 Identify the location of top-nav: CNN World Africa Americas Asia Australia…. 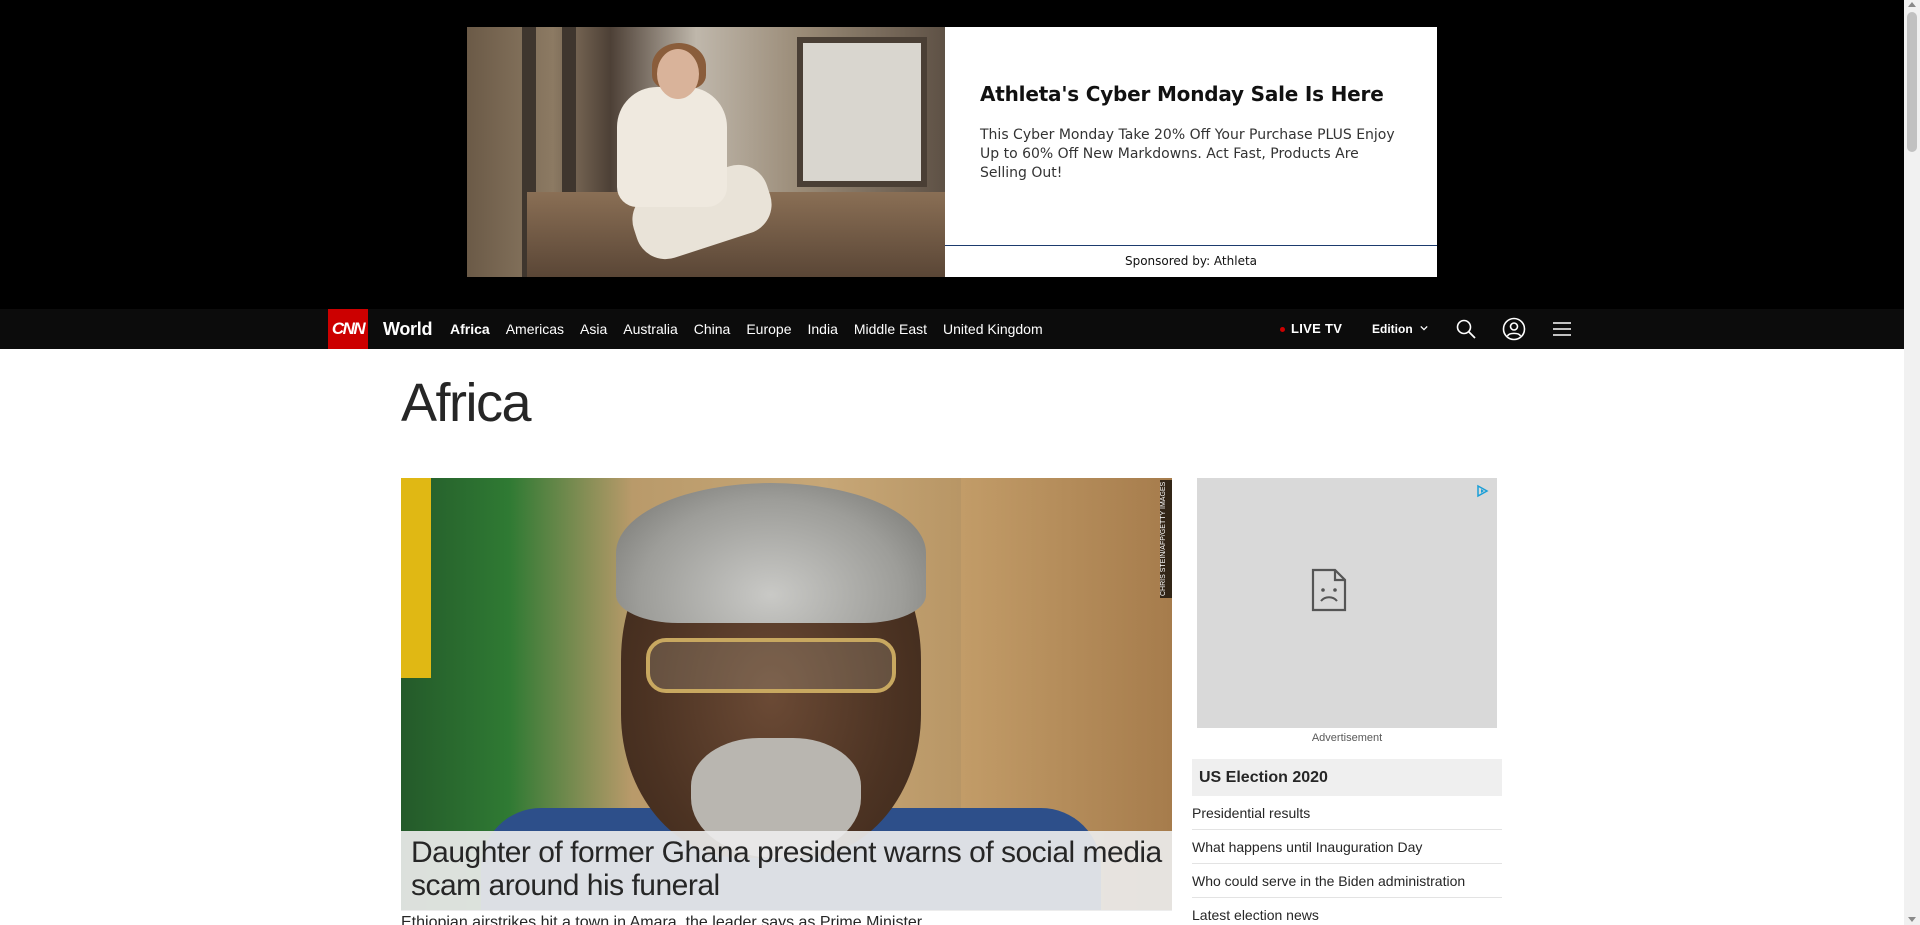
(952, 329).